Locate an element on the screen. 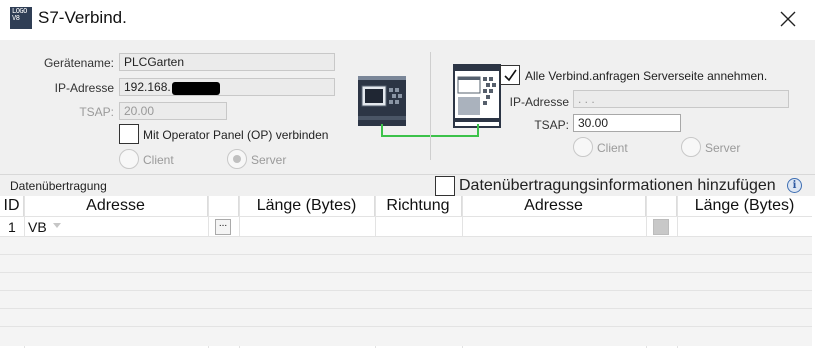 This screenshot has width=815, height=348. column-header-direction: Richtung is located at coordinates (418, 206).